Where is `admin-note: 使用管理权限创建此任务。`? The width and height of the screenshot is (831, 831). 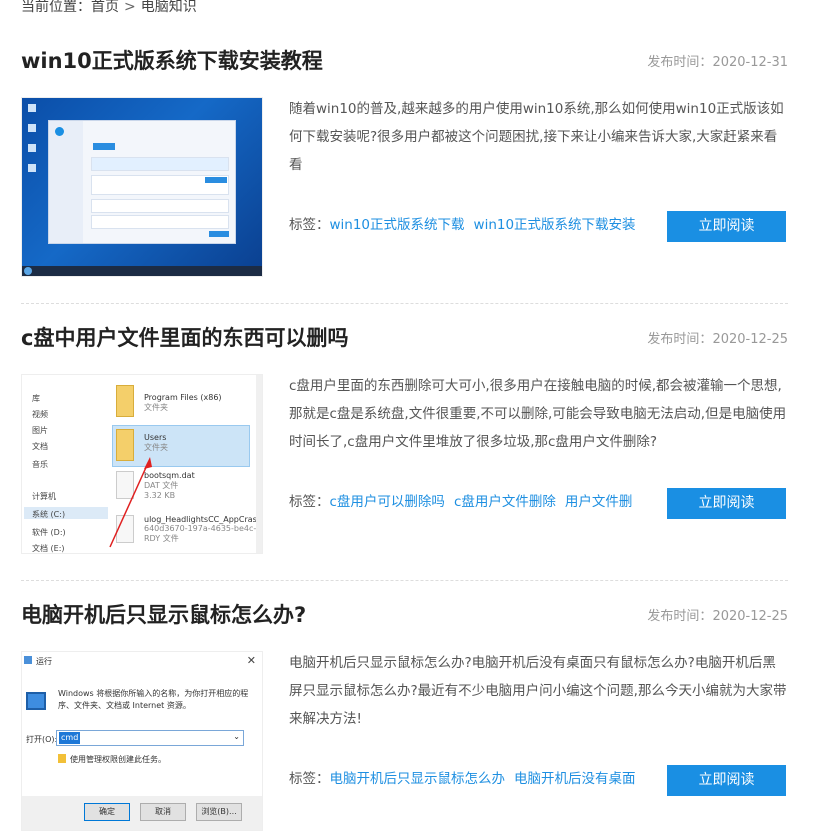 admin-note: 使用管理权限创建此任务。 is located at coordinates (118, 759).